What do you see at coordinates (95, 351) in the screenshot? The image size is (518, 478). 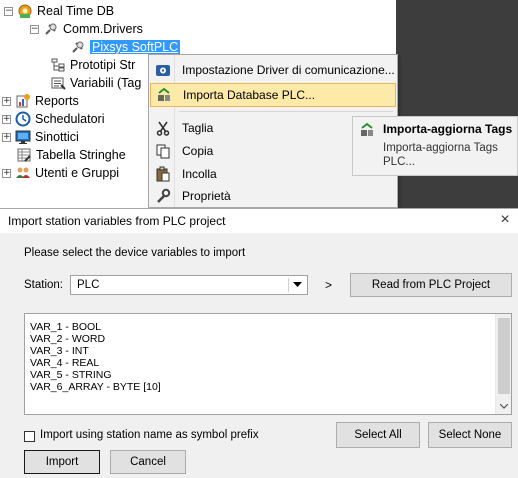 I see `list-item: VAR_3 - INT` at bounding box center [95, 351].